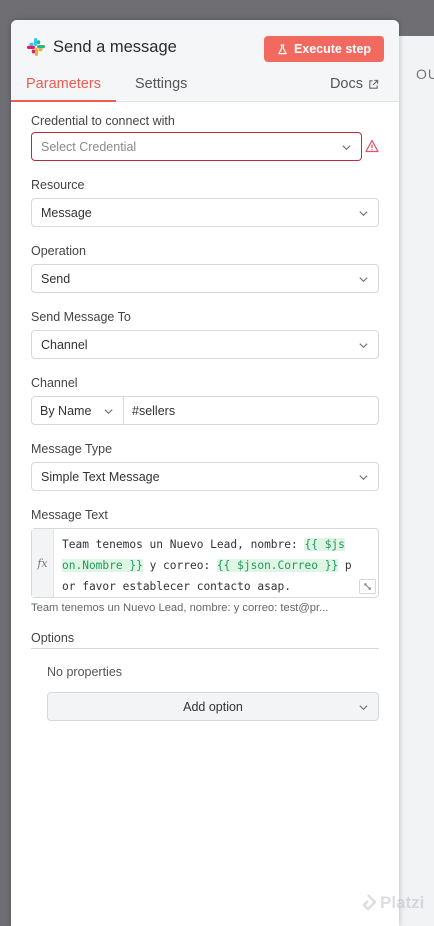 This screenshot has height=926, width=434. What do you see at coordinates (54, 383) in the screenshot?
I see `channel-label: Channel` at bounding box center [54, 383].